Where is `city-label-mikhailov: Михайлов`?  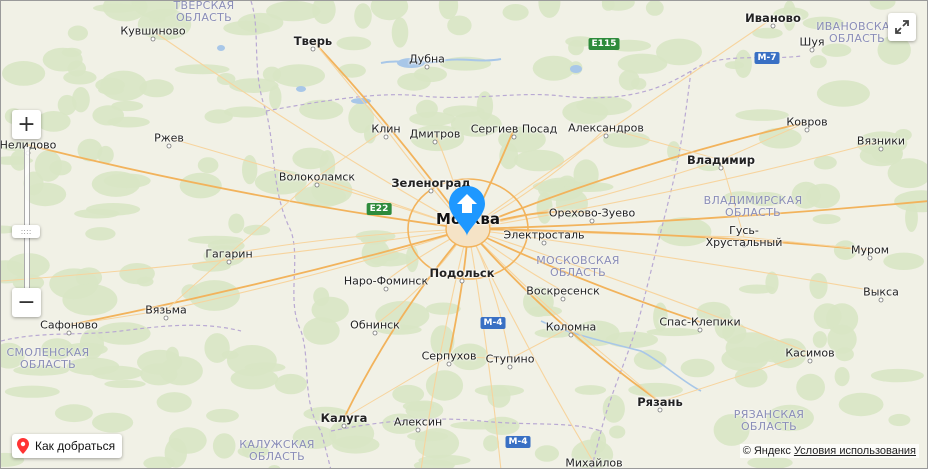
city-label-mikhailov: Михайлов is located at coordinates (593, 463).